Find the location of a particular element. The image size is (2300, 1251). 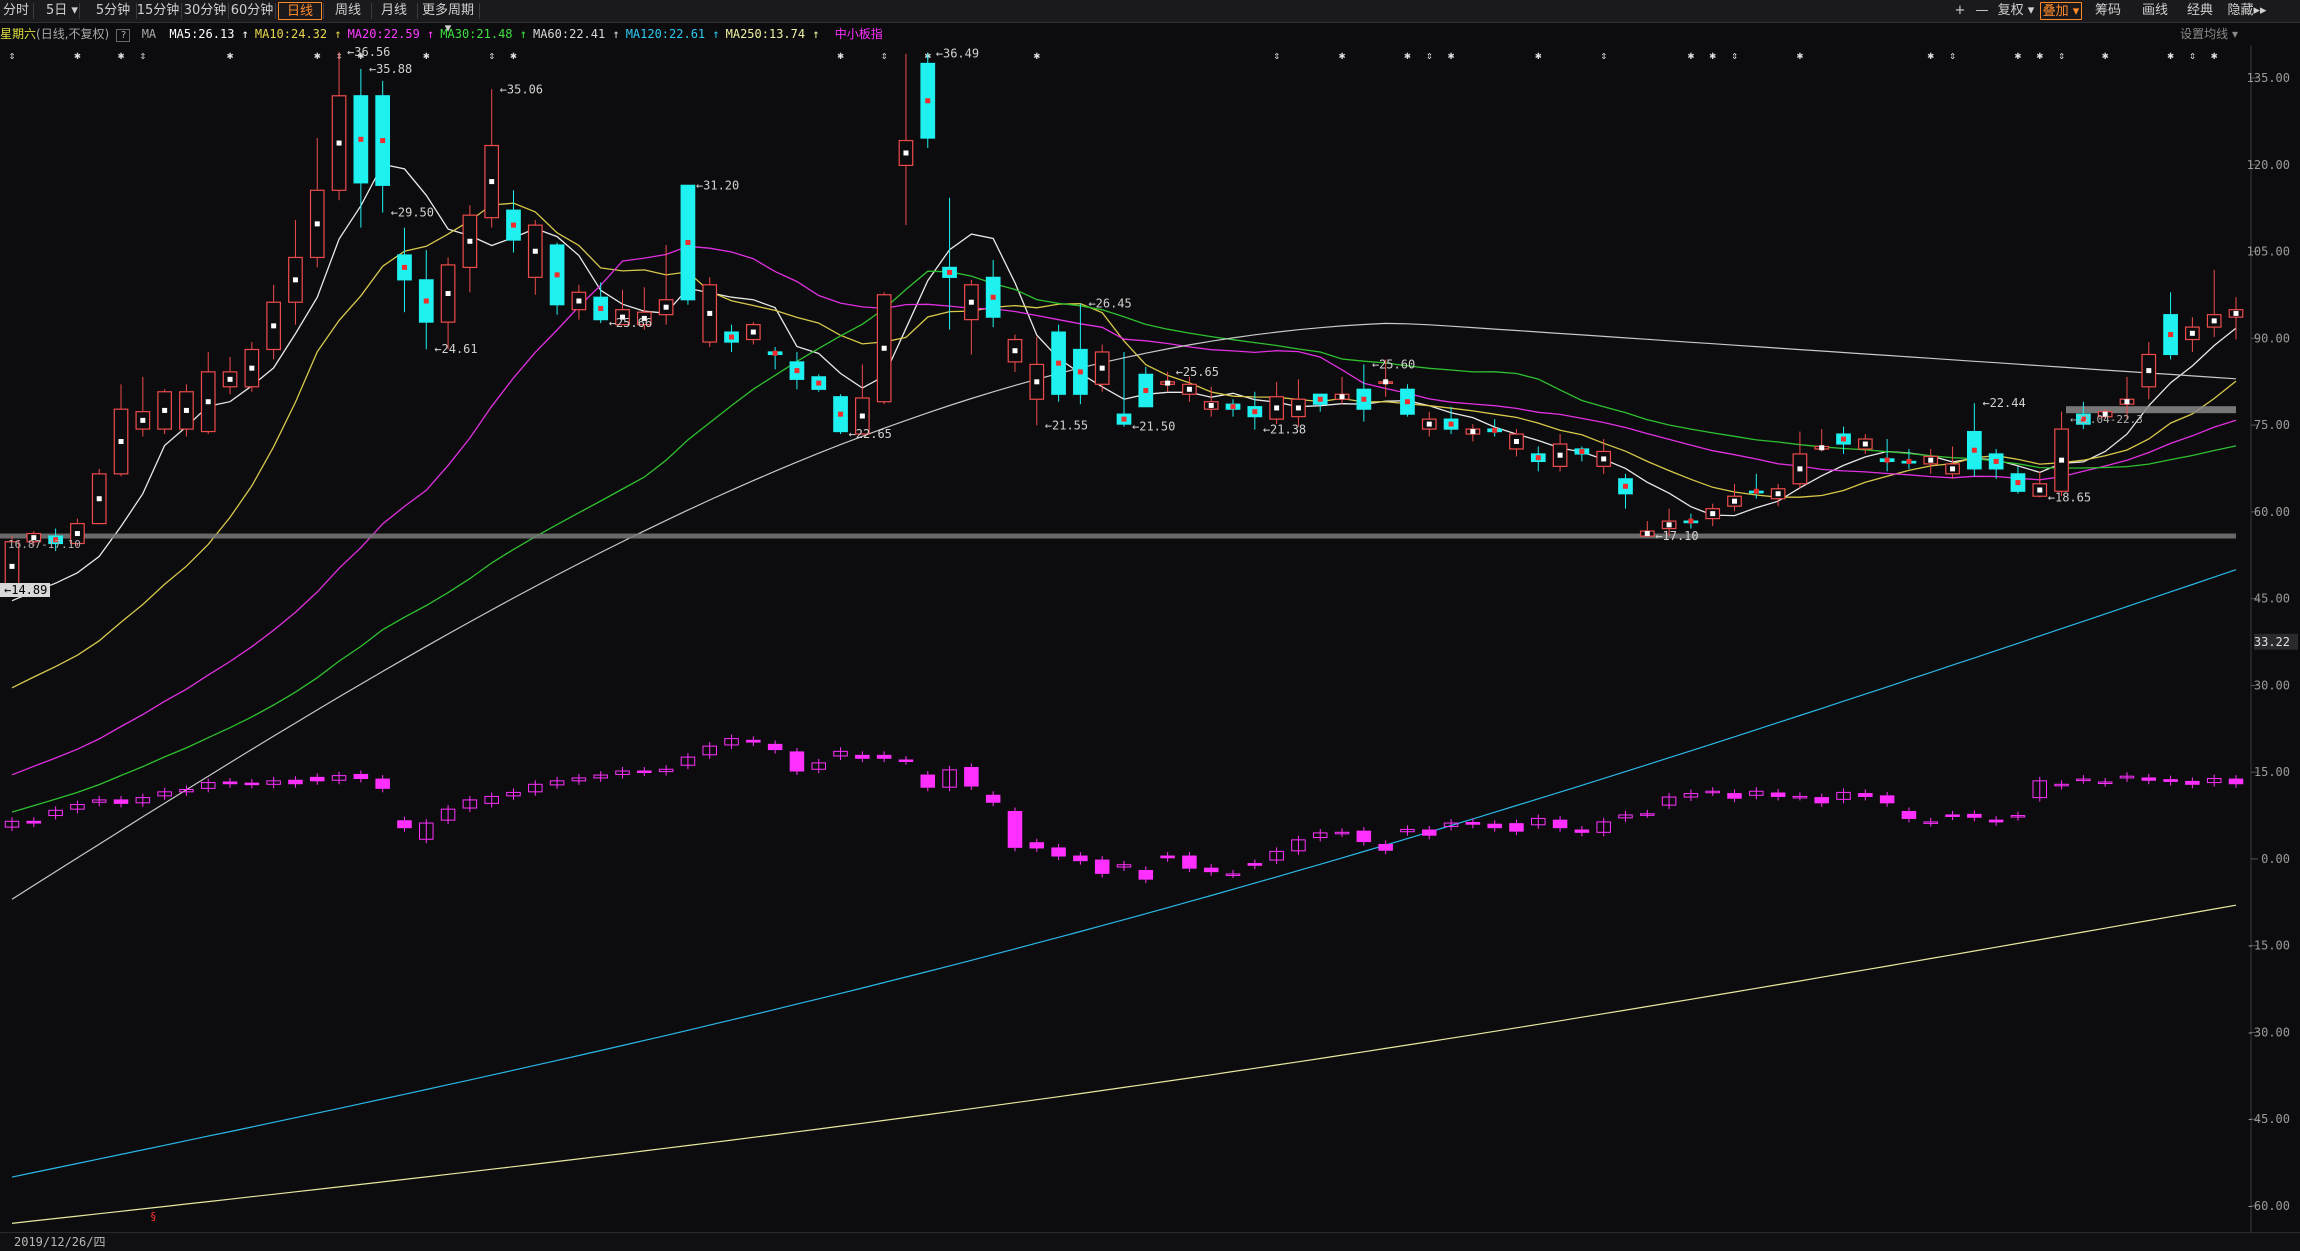

period-tab-9: 更多周期 ▾ is located at coordinates (448, 19).